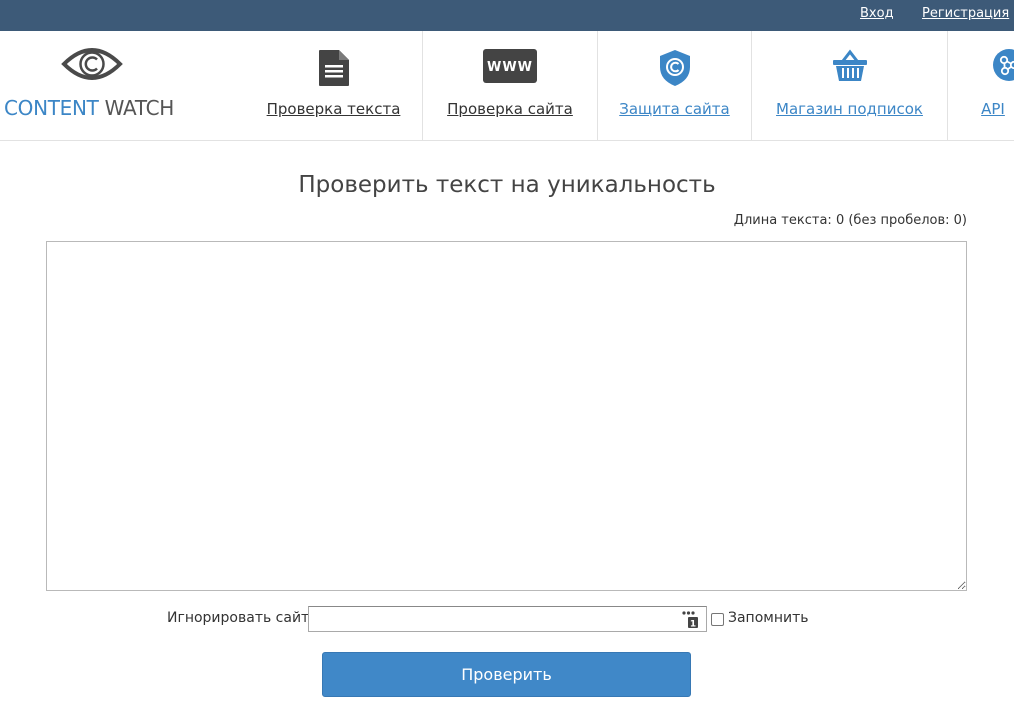 The height and width of the screenshot is (713, 1014). Describe the element at coordinates (981, 86) in the screenshot. I see `nav-api: API` at that location.